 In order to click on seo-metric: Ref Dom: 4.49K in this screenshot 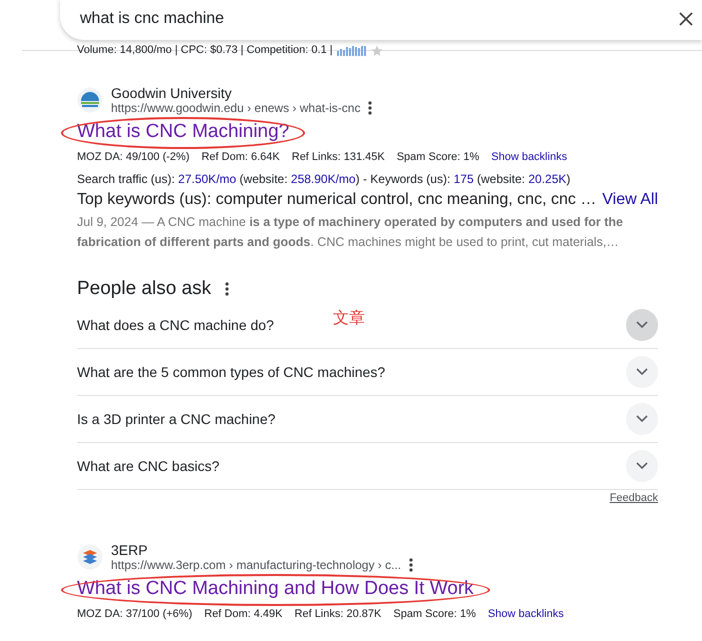, I will do `click(243, 614)`.